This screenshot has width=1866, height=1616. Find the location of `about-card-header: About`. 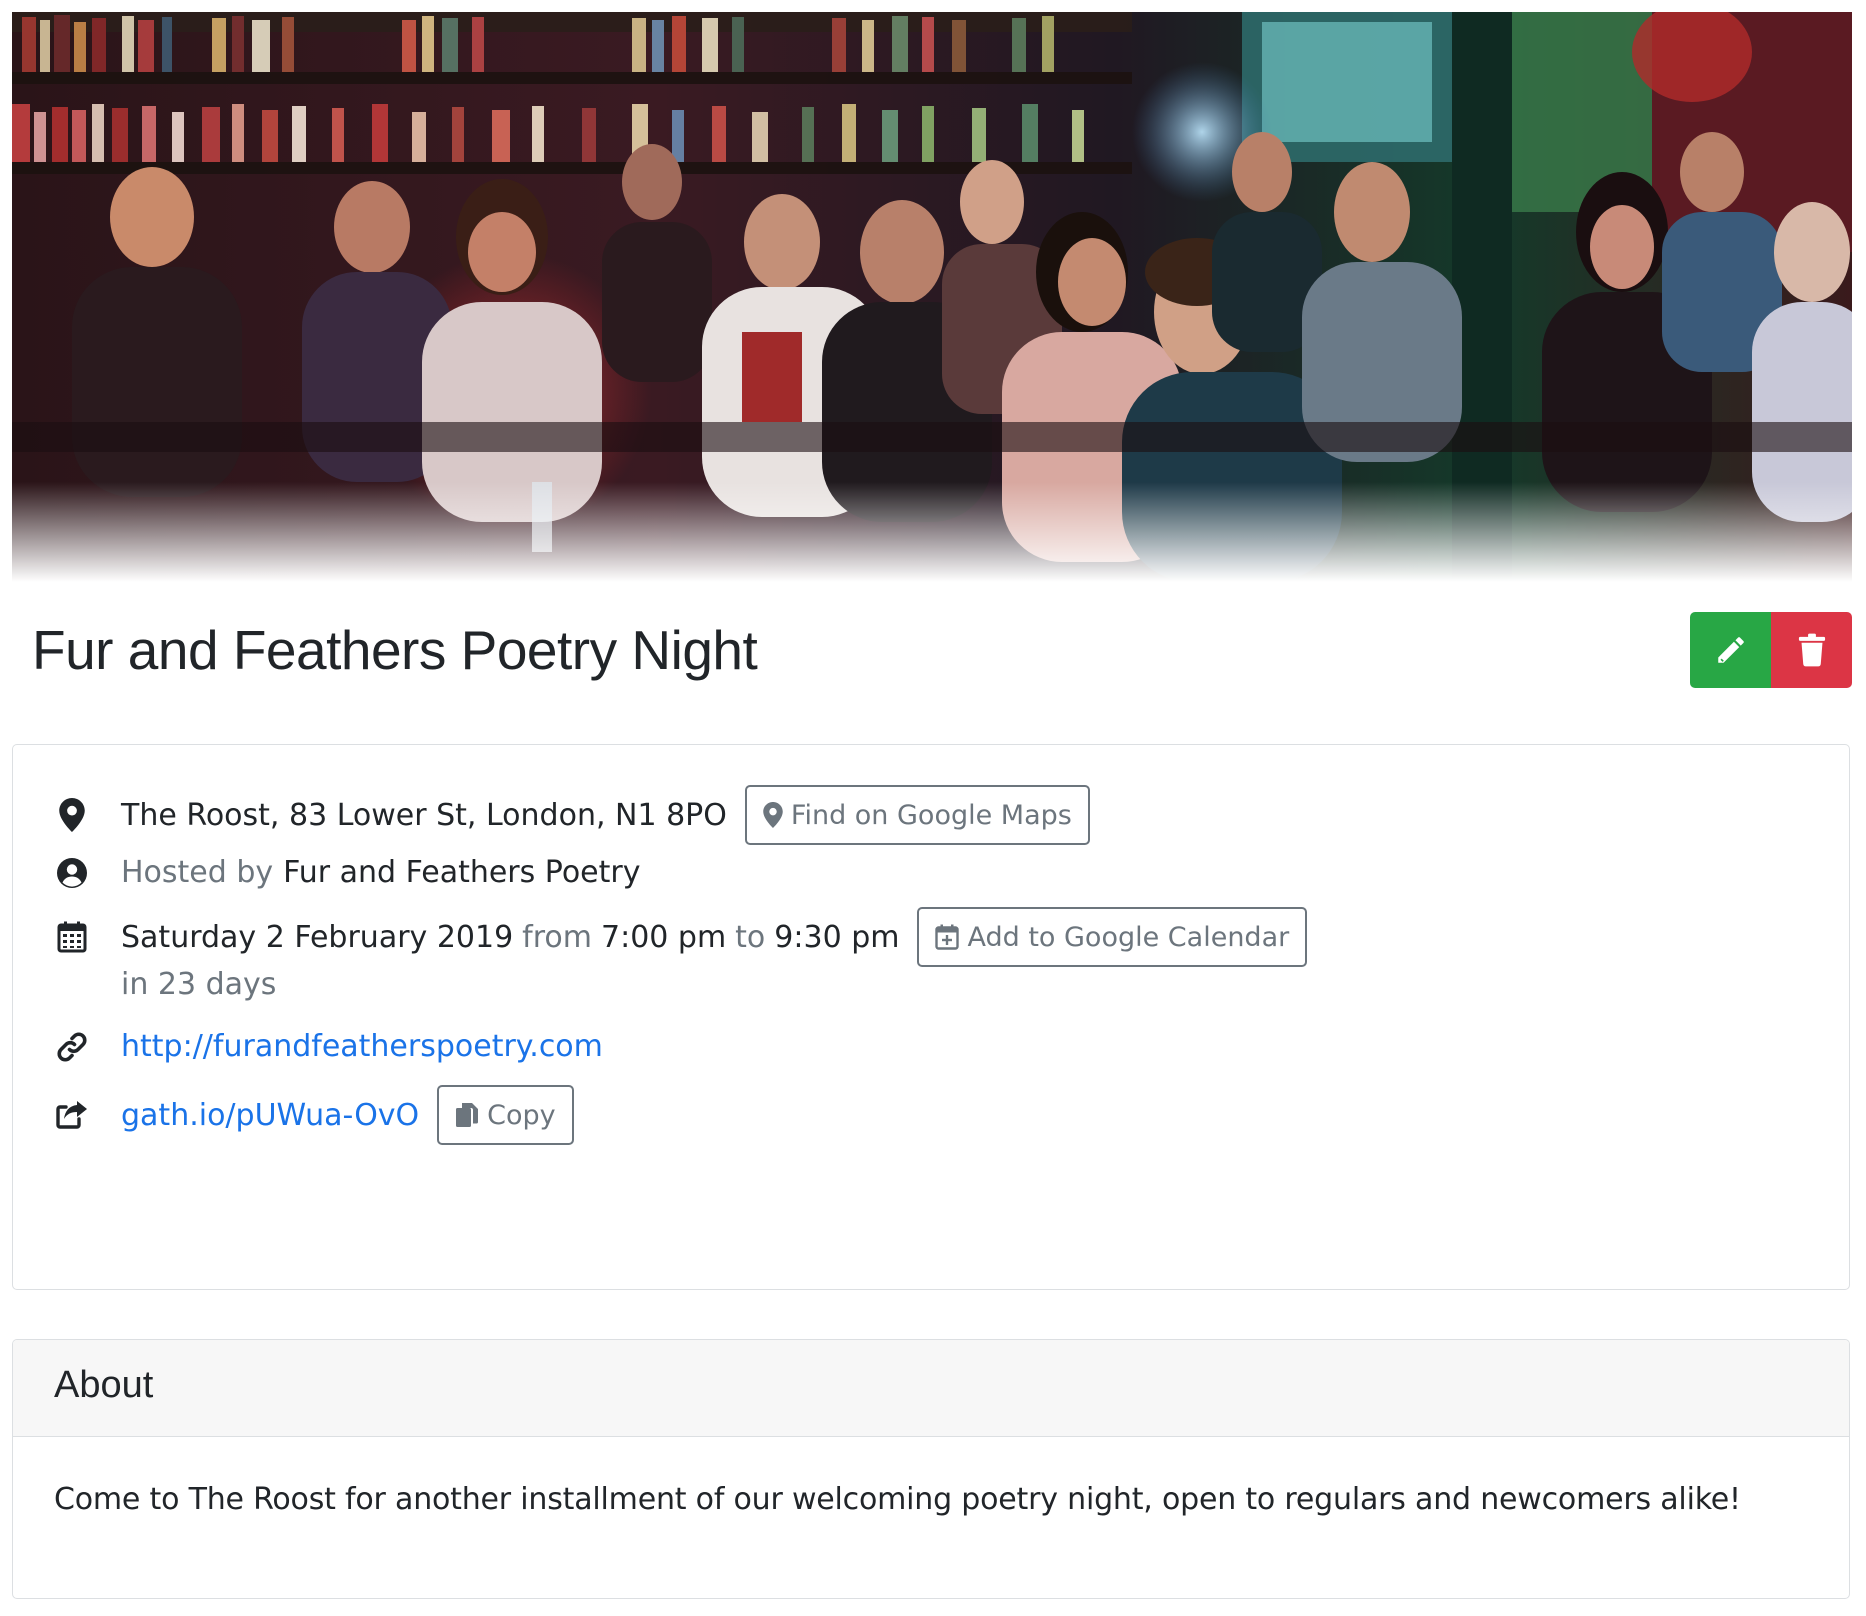

about-card-header: About is located at coordinates (931, 1388).